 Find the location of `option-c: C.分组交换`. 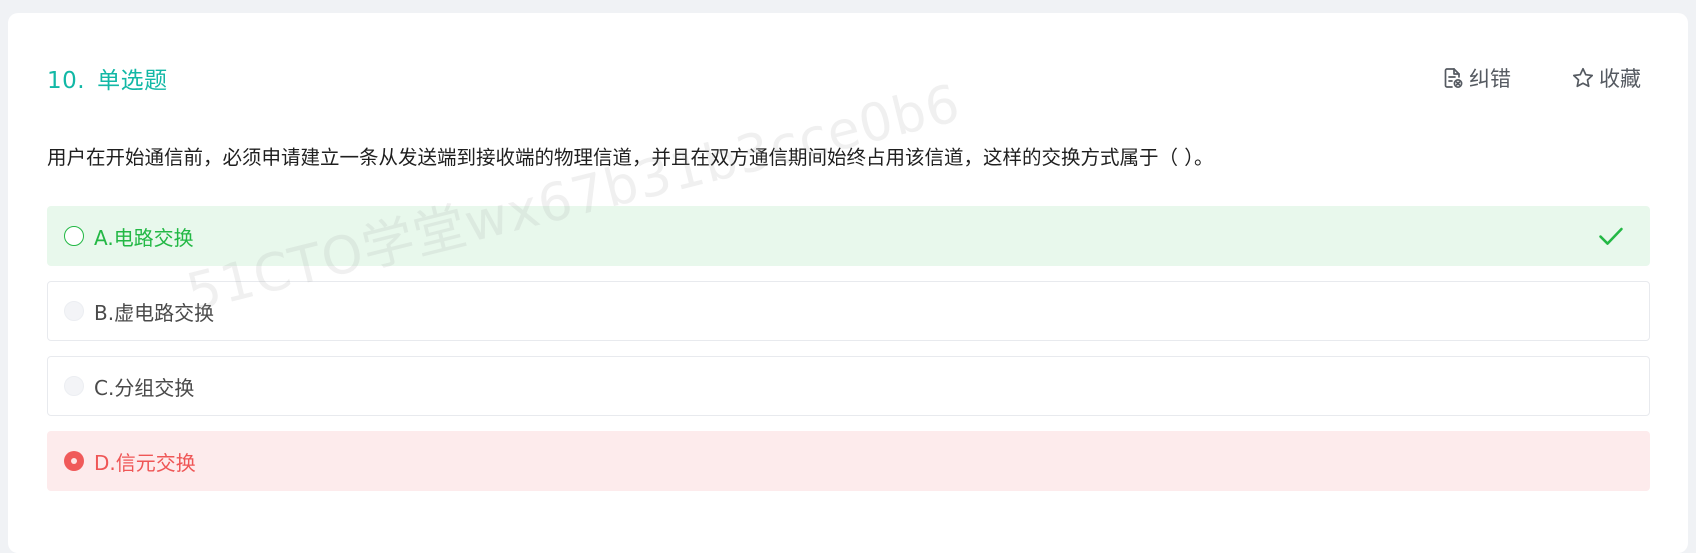

option-c: C.分组交换 is located at coordinates (848, 386).